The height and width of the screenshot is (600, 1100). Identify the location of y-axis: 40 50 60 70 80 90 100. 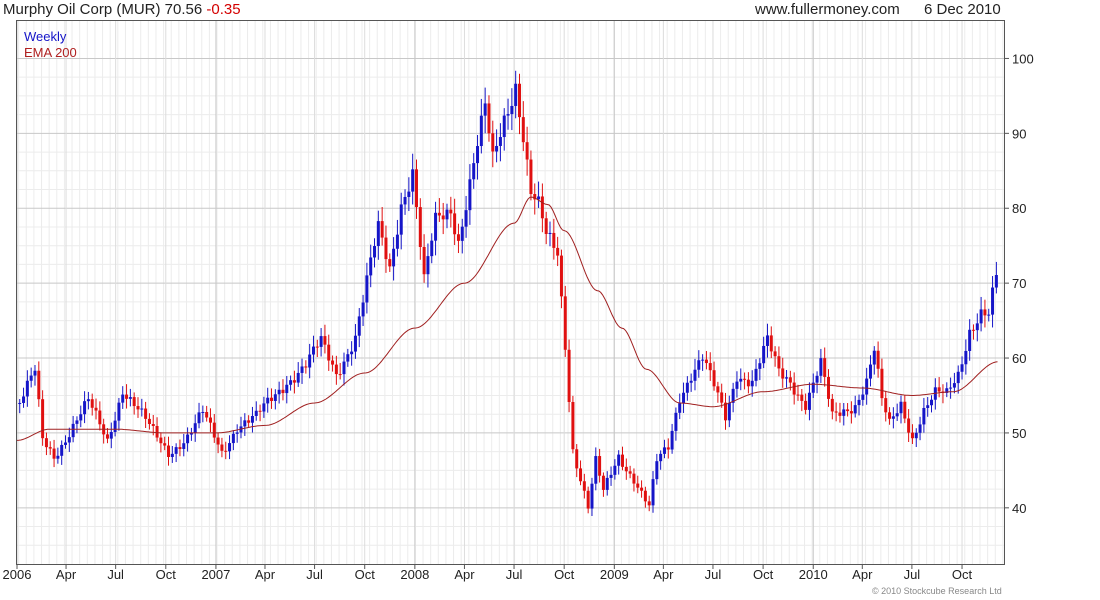
(1019, 283).